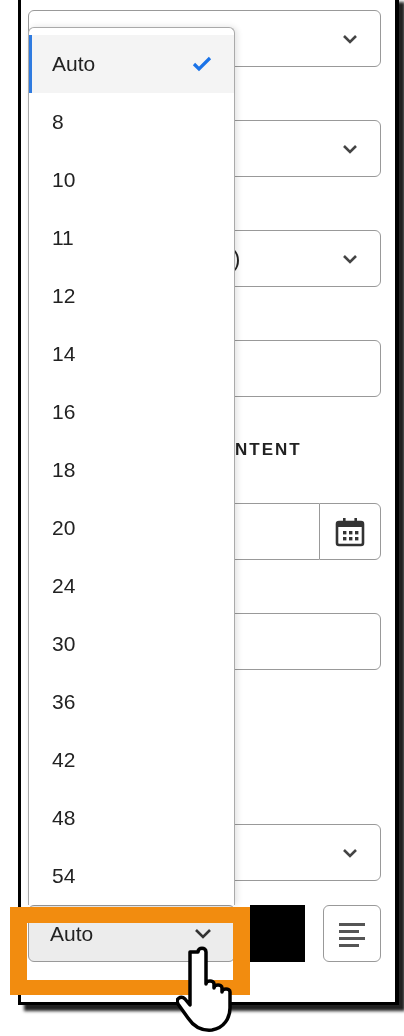 The width and height of the screenshot is (404, 1036). I want to click on field-label: NTENT, so click(268, 450).